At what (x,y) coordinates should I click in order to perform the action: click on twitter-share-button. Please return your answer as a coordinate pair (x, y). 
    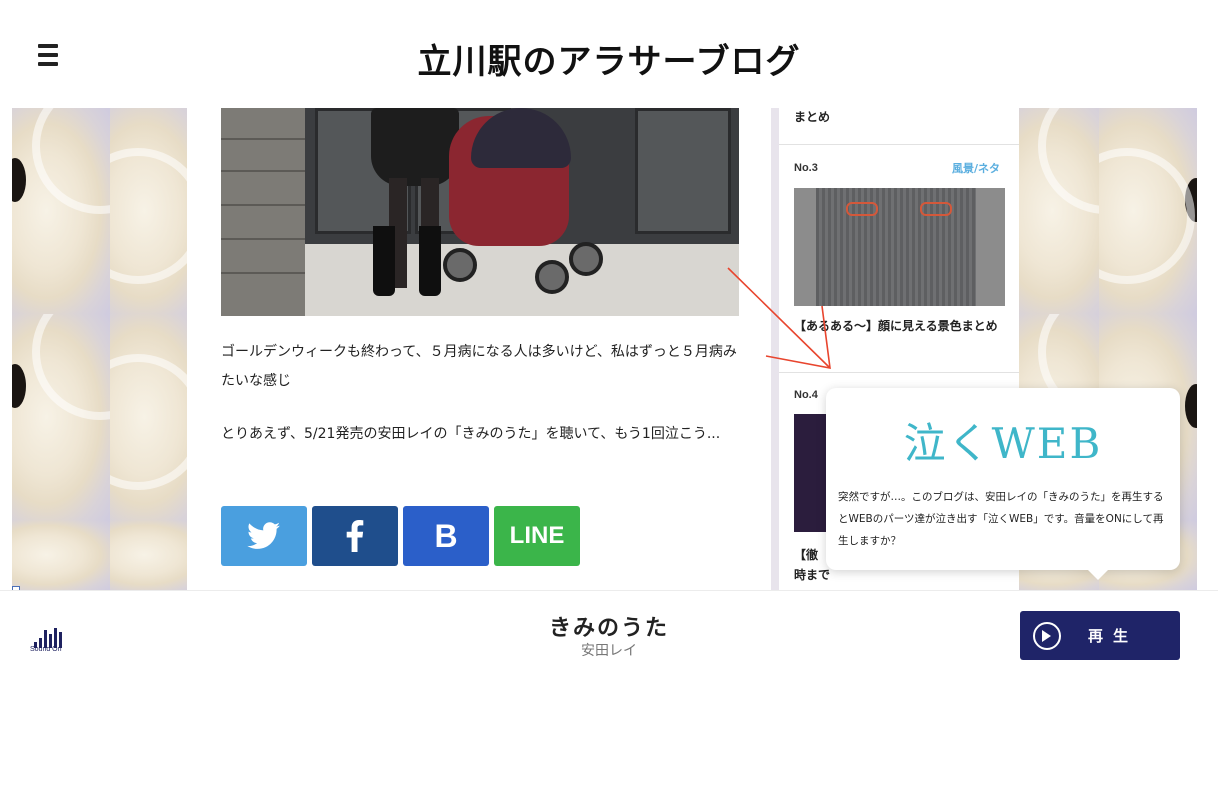
    Looking at the image, I should click on (264, 536).